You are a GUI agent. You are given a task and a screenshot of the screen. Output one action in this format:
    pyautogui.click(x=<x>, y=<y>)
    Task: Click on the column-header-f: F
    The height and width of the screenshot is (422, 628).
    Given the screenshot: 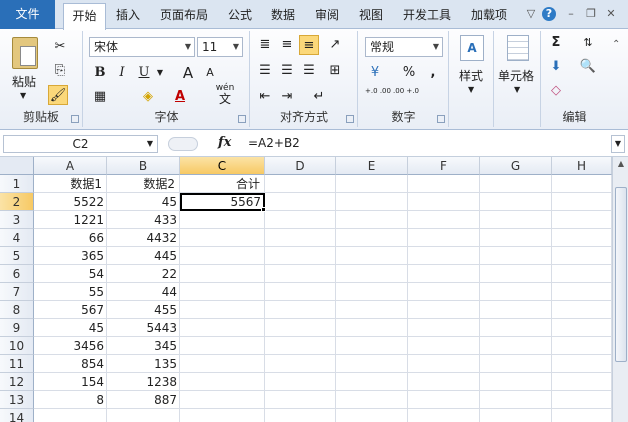 What is the action you would take?
    pyautogui.click(x=444, y=166)
    